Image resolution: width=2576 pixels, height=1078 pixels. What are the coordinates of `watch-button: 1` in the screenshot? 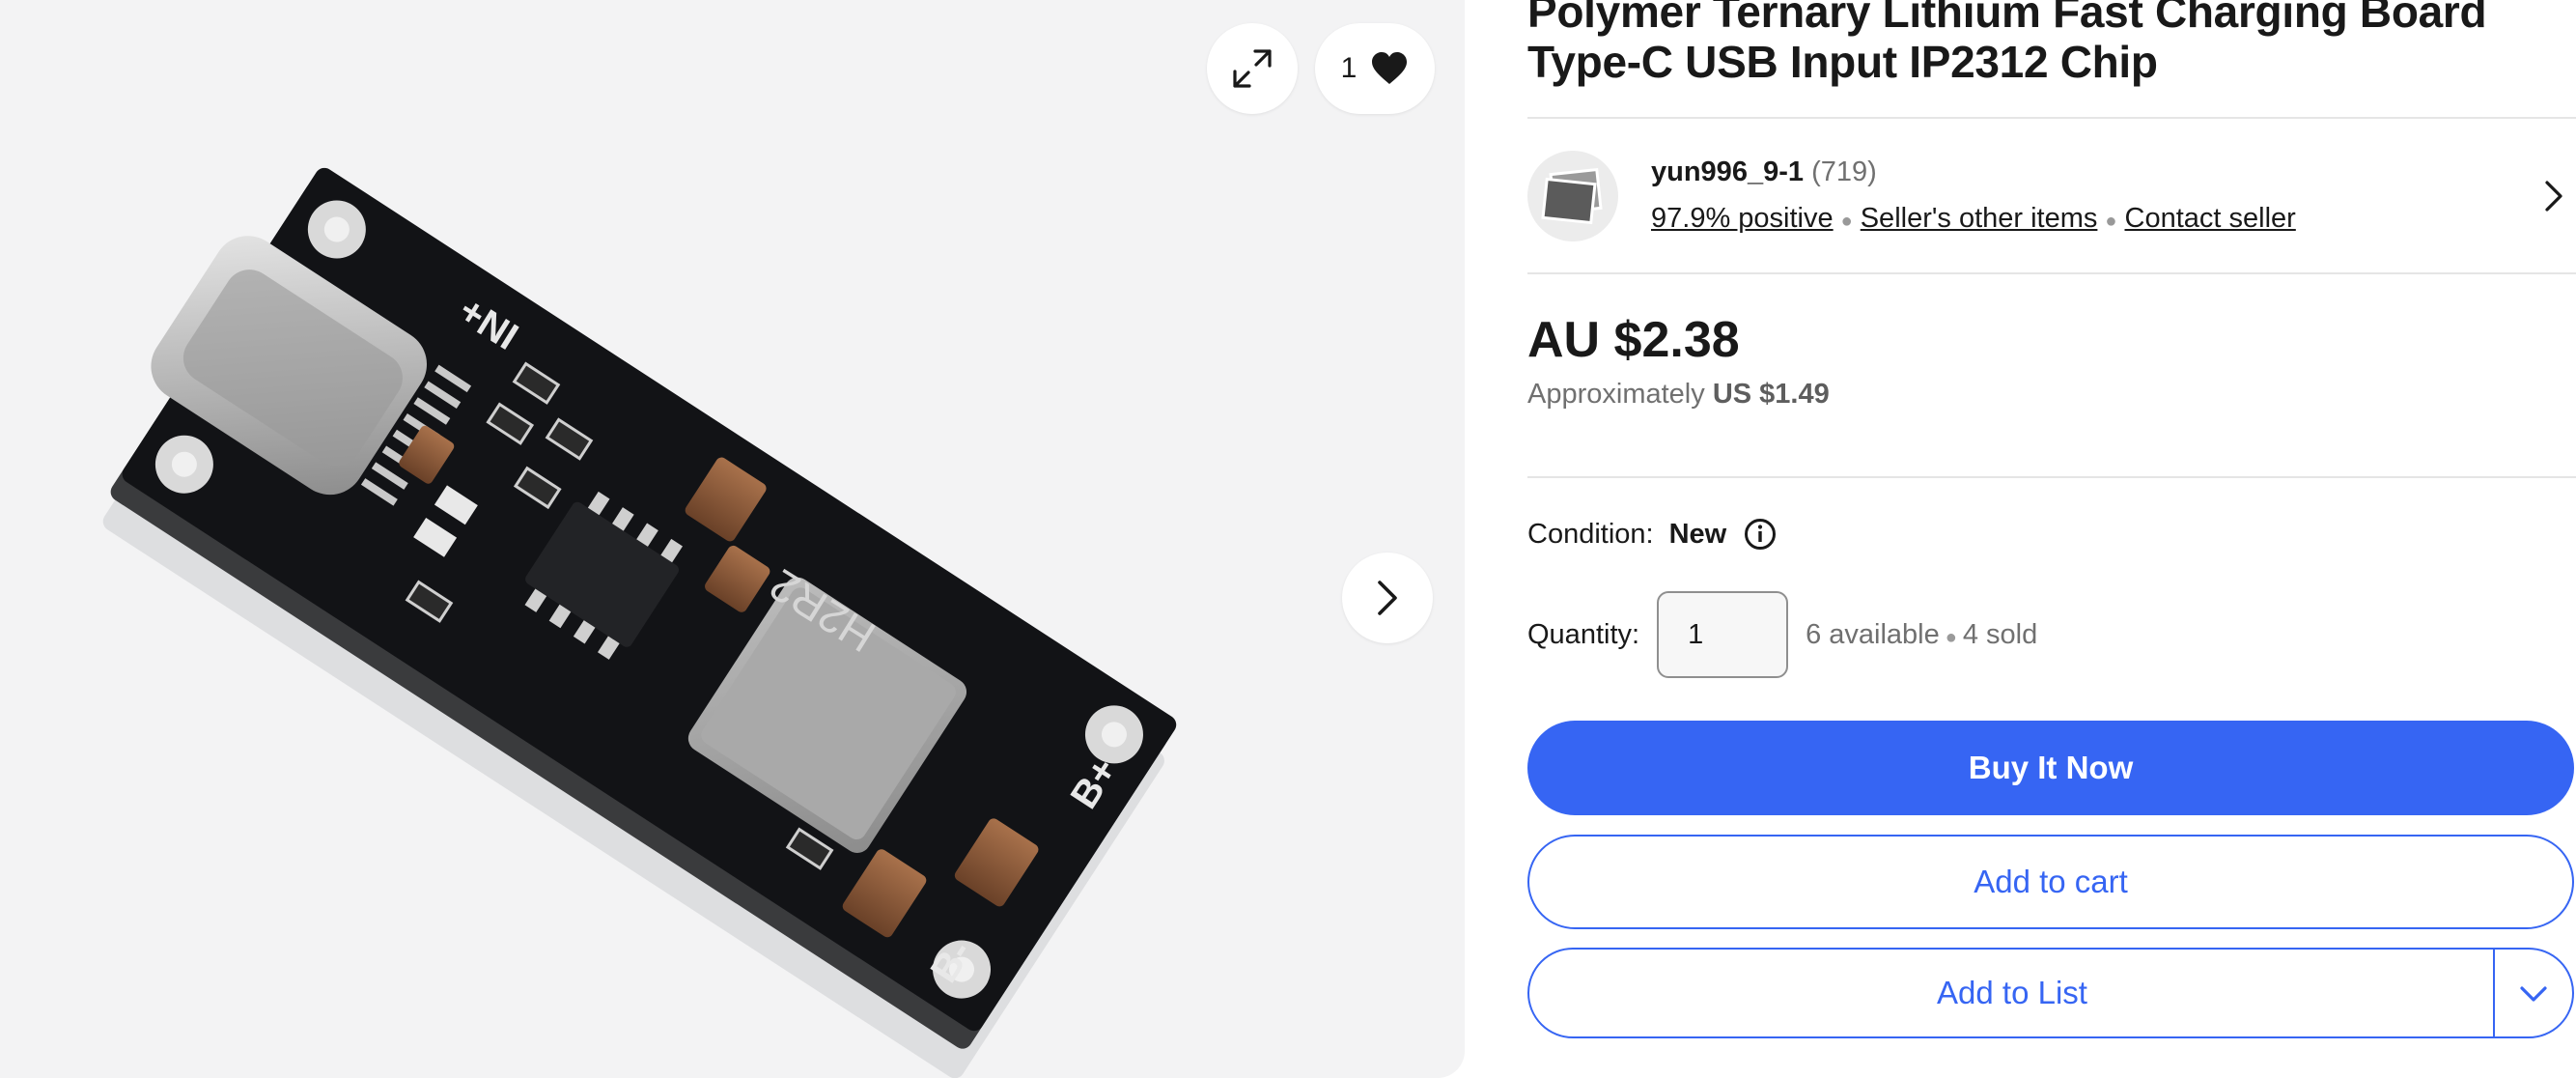 It's located at (1375, 68).